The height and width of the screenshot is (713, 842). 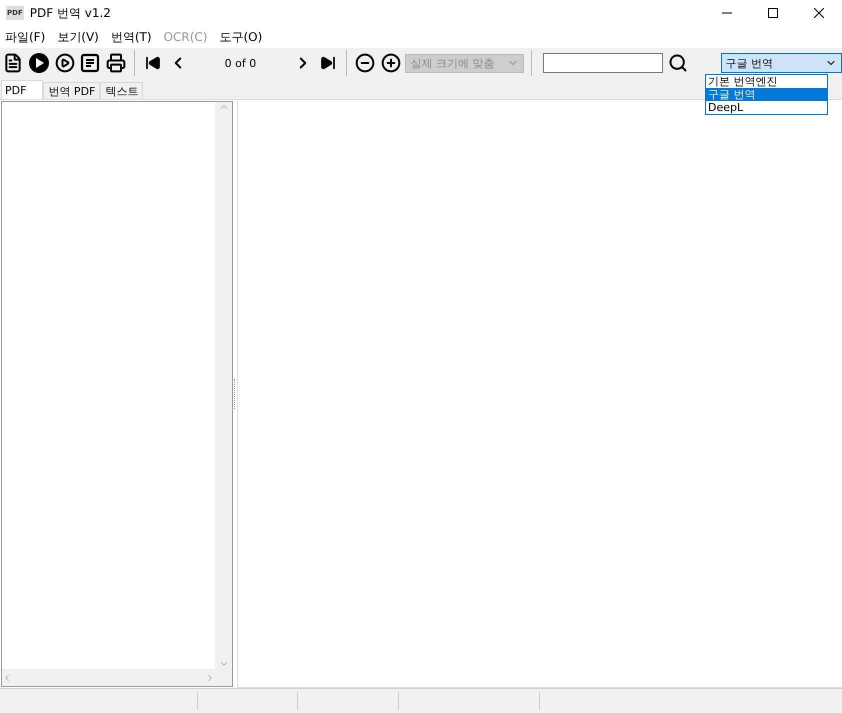 What do you see at coordinates (71, 13) in the screenshot?
I see `window-title: PDF 번역 v1.2` at bounding box center [71, 13].